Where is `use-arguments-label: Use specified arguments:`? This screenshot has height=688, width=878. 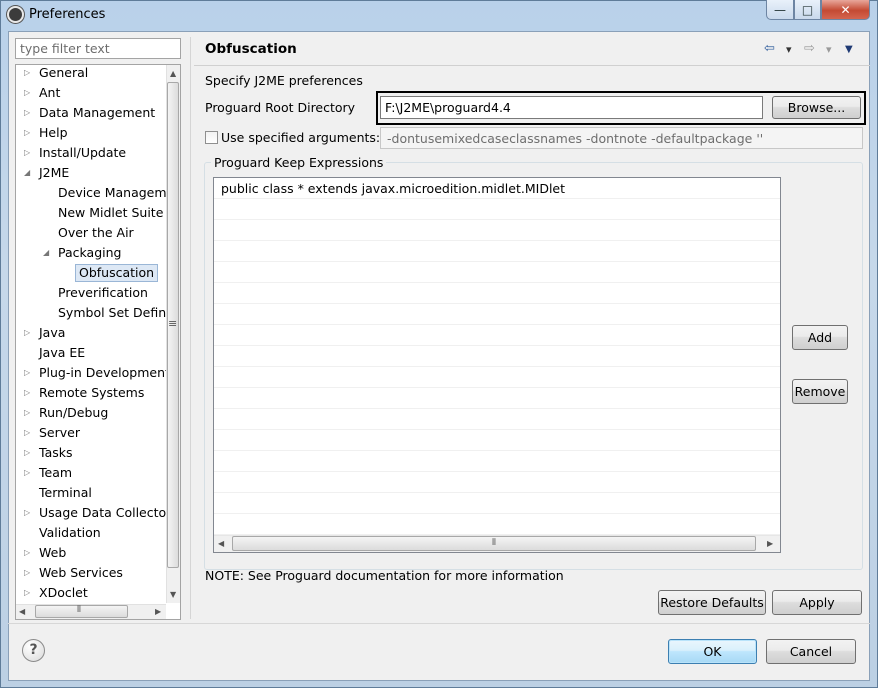 use-arguments-label: Use specified arguments: is located at coordinates (301, 137).